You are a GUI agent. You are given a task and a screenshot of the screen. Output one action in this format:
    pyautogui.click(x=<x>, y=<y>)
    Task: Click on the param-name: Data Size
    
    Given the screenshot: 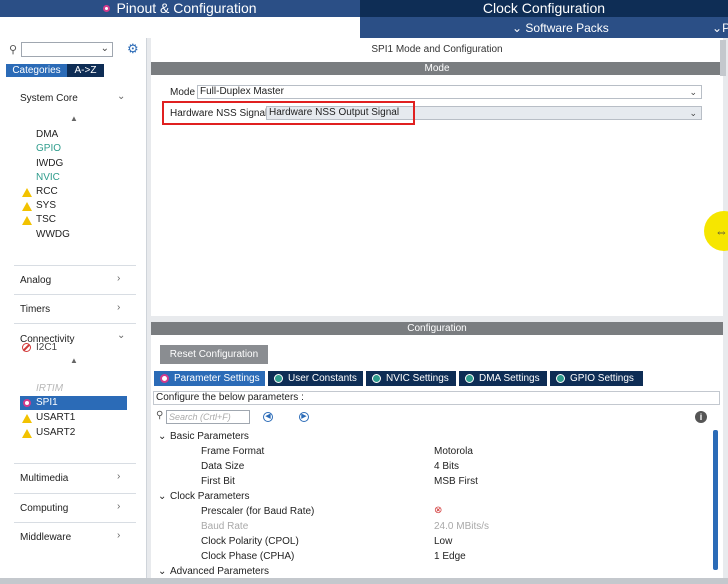 What is the action you would take?
    pyautogui.click(x=223, y=466)
    